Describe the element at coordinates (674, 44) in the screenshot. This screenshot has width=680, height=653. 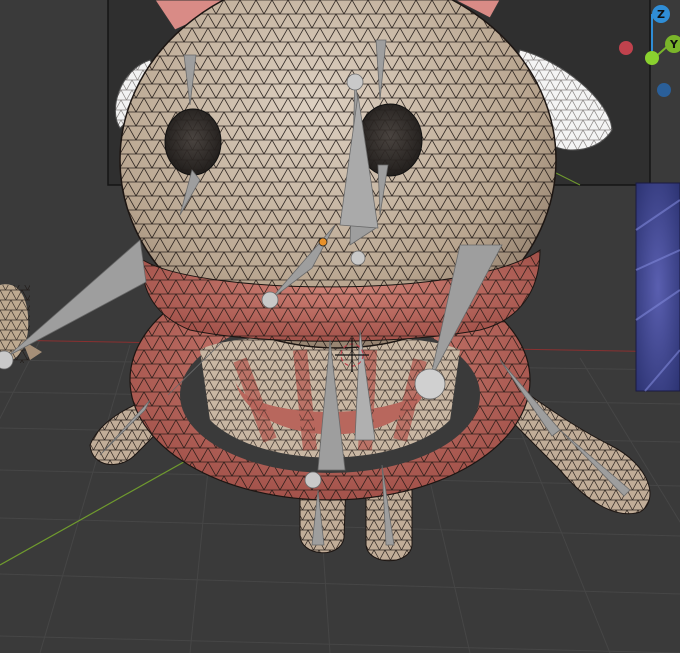
I see `gizmo-y-label: Y` at that location.